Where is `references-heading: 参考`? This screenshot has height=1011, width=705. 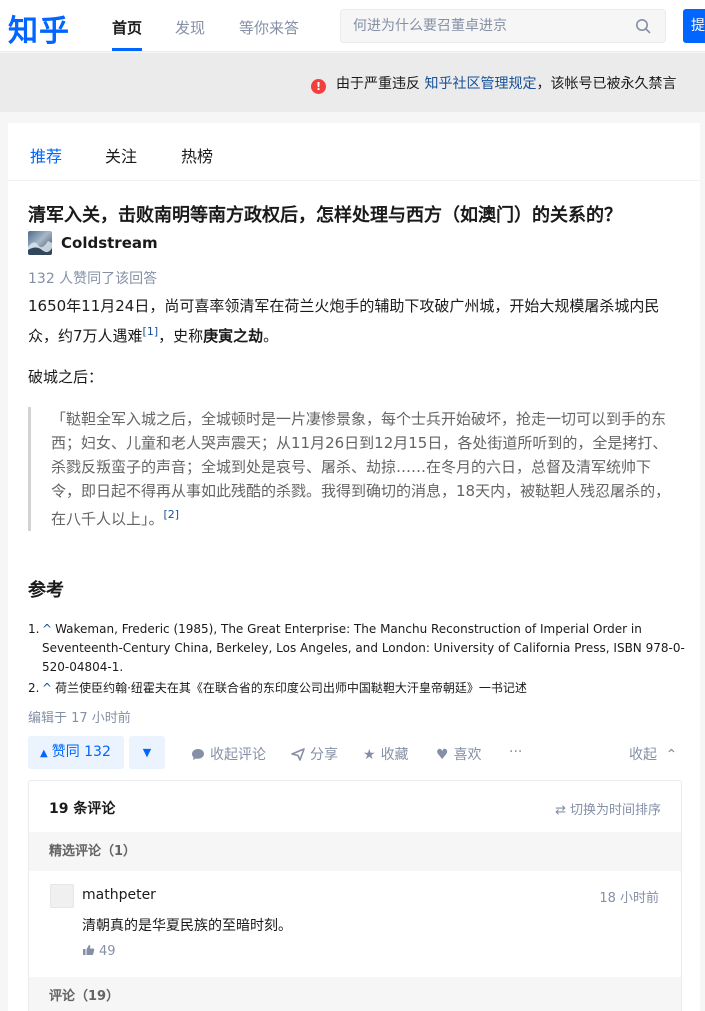 references-heading: 参考 is located at coordinates (46, 590).